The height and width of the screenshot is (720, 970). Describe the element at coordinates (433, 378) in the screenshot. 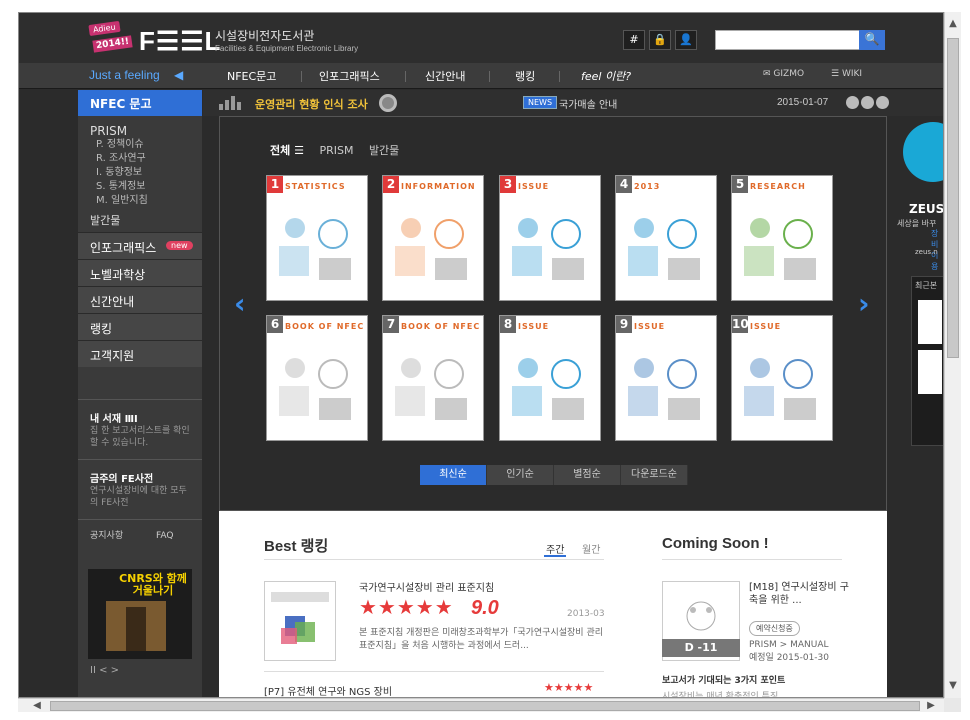

I see `book-card: 7 BOOK OF NFEC` at that location.